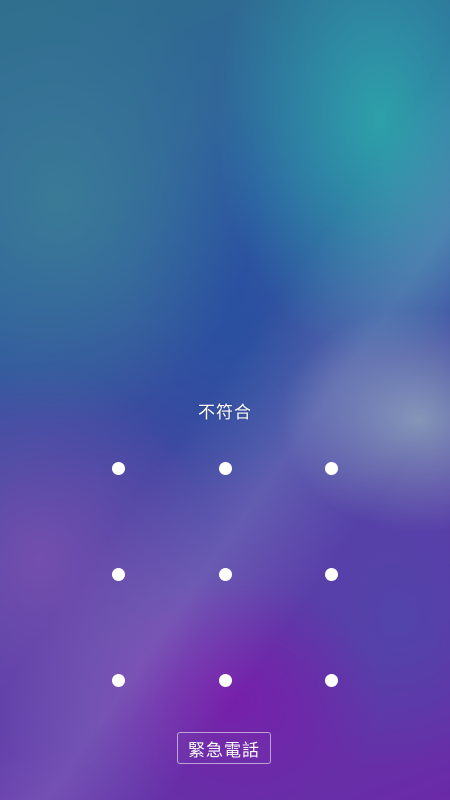  I want to click on pattern-dot-4-marker, so click(118, 574).